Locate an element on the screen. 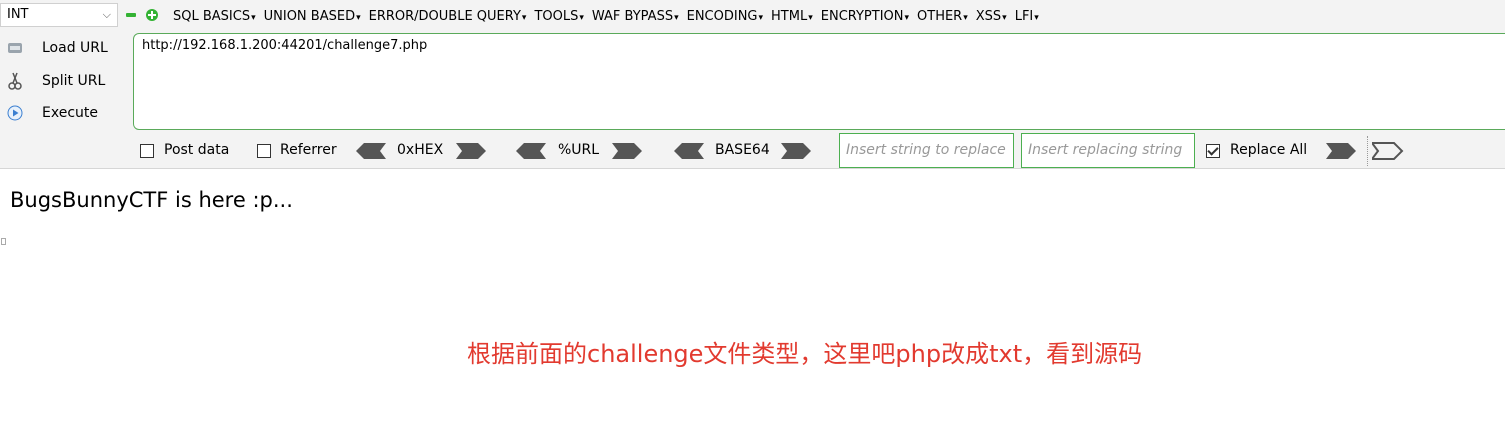  load-url-icon is located at coordinates (15, 48).